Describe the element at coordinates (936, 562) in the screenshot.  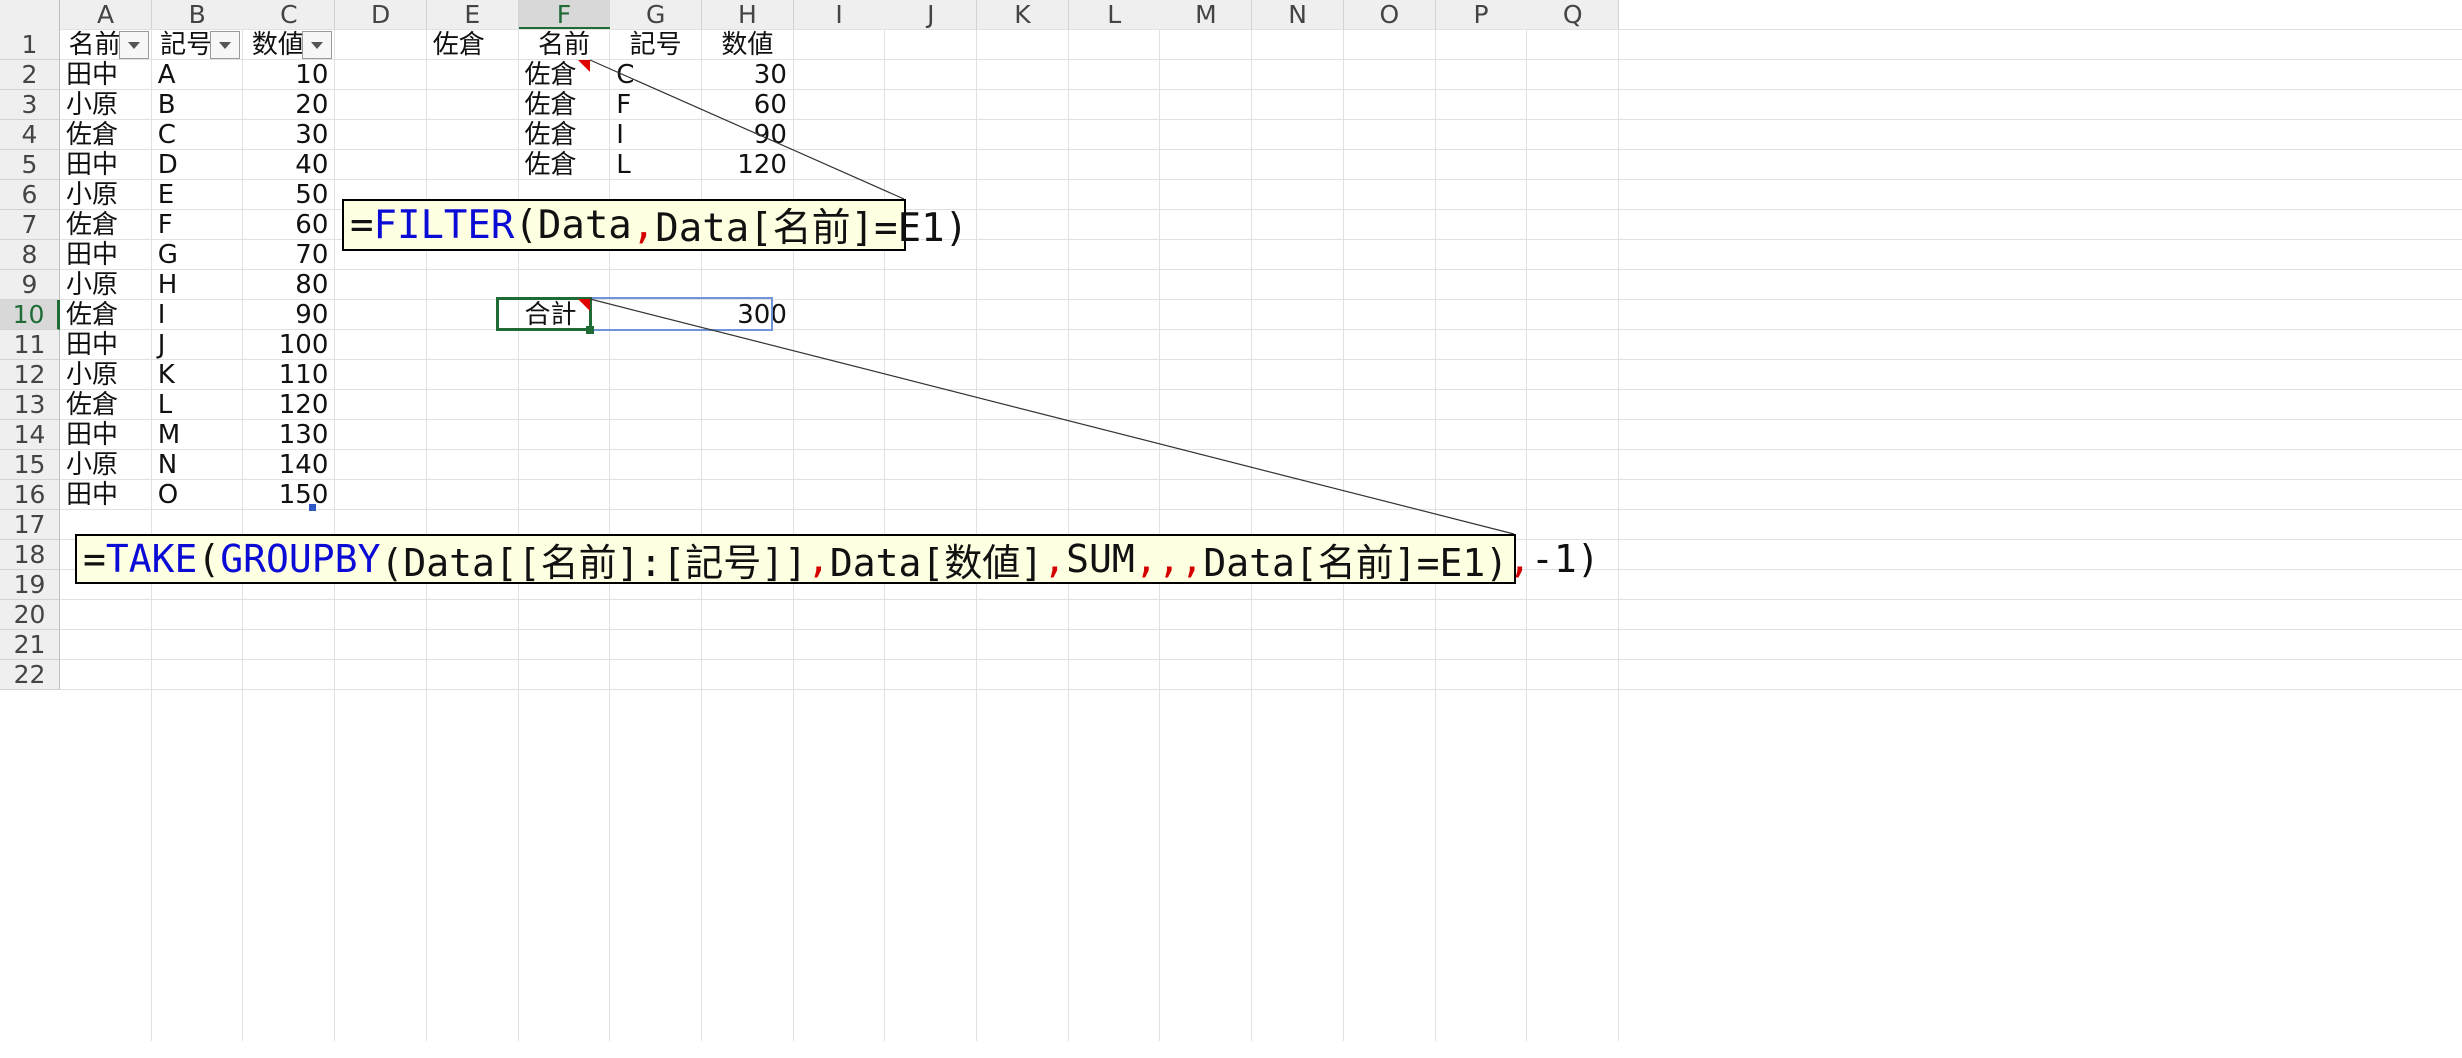
I see `formula-arg-values: Data[数値]` at that location.